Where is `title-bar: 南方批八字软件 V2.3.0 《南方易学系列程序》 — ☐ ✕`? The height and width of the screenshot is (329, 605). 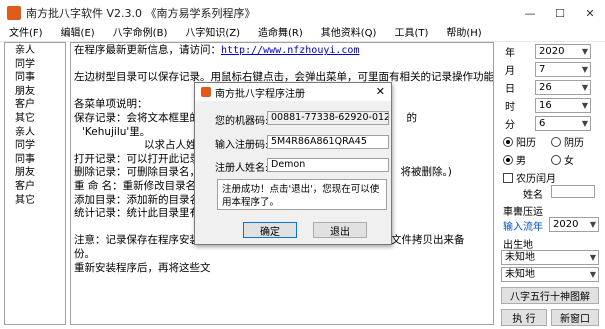 title-bar: 南方批八字软件 V2.3.0 《南方易学系列程序》 — ☐ ✕ is located at coordinates (302, 13).